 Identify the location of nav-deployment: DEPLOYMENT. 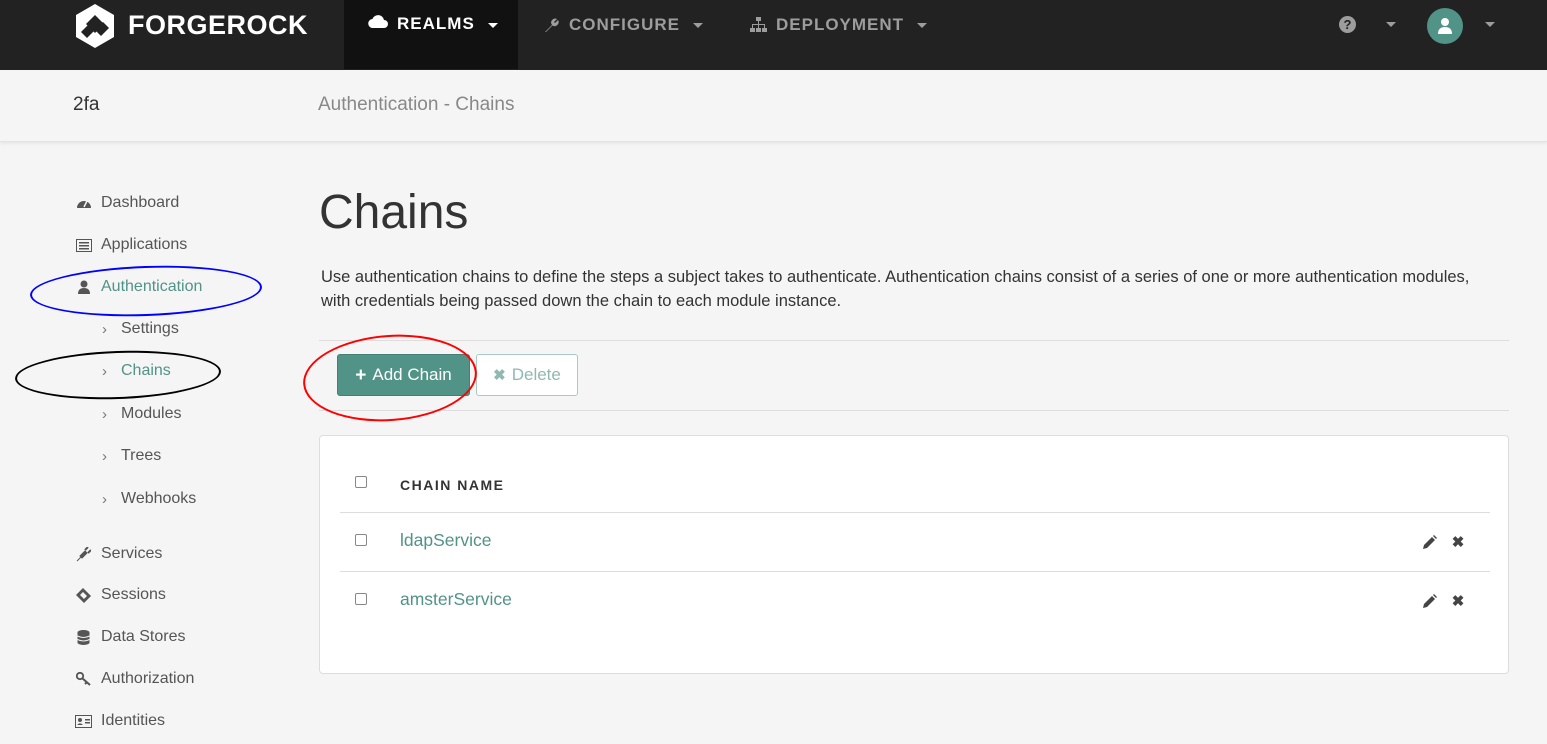
(839, 25).